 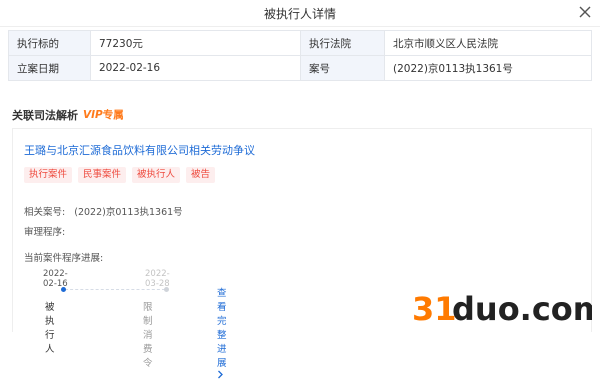 I want to click on case-tag: 被执行人, so click(x=156, y=175).